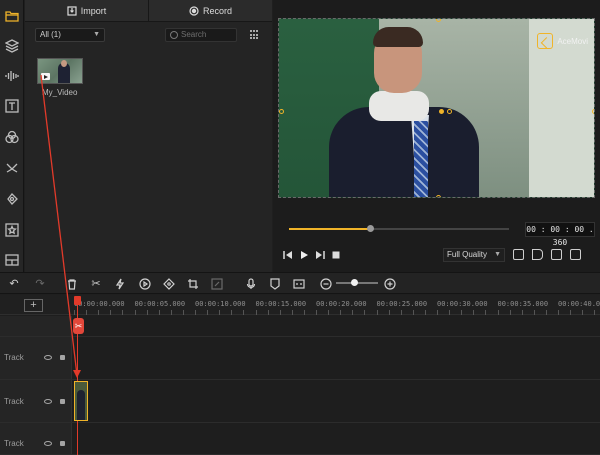 The height and width of the screenshot is (455, 600). Describe the element at coordinates (326, 284) in the screenshot. I see `zoom-out-icon` at that location.